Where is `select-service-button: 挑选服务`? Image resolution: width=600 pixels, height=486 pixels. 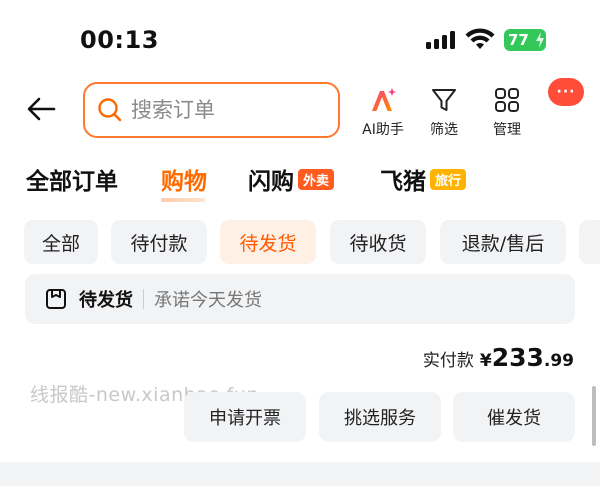
select-service-button: 挑选服务 is located at coordinates (380, 417).